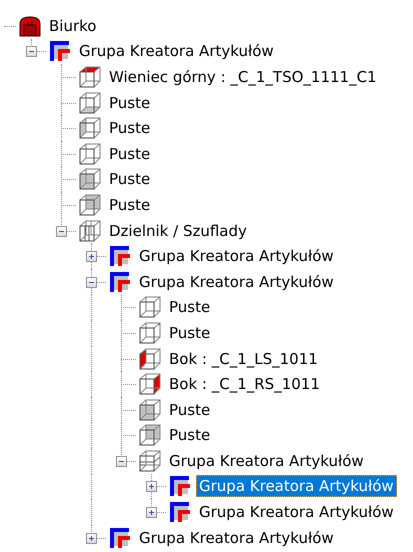 The image size is (413, 552). What do you see at coordinates (30, 25) in the screenshot?
I see `desk-icon` at bounding box center [30, 25].